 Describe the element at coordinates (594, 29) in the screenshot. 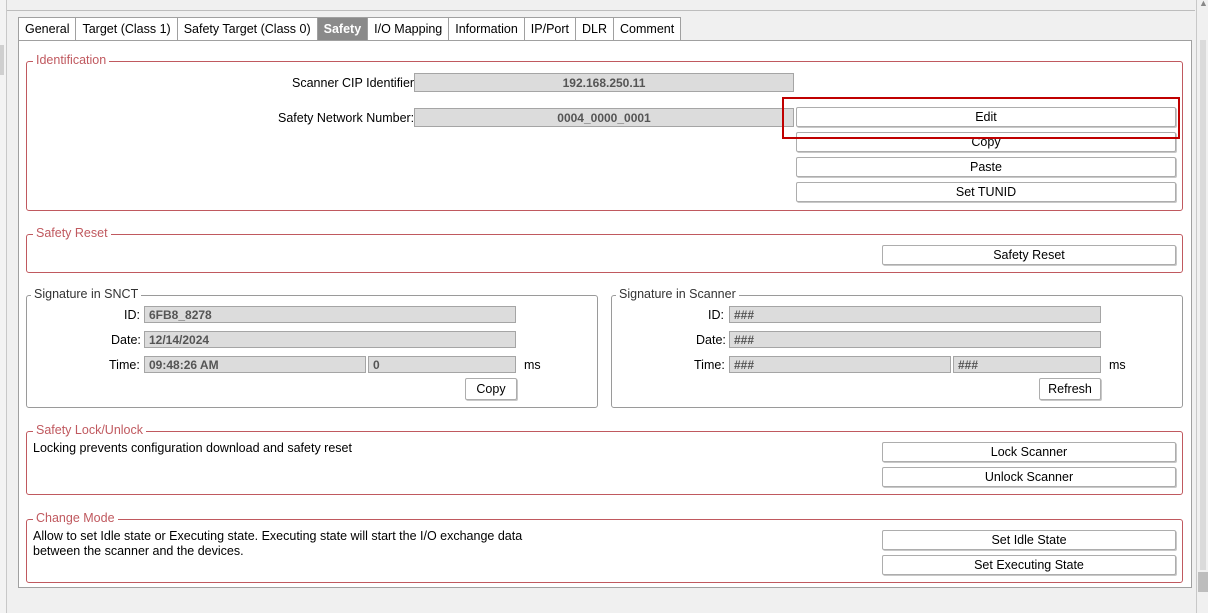

I see `tab-dlr: DLR` at that location.